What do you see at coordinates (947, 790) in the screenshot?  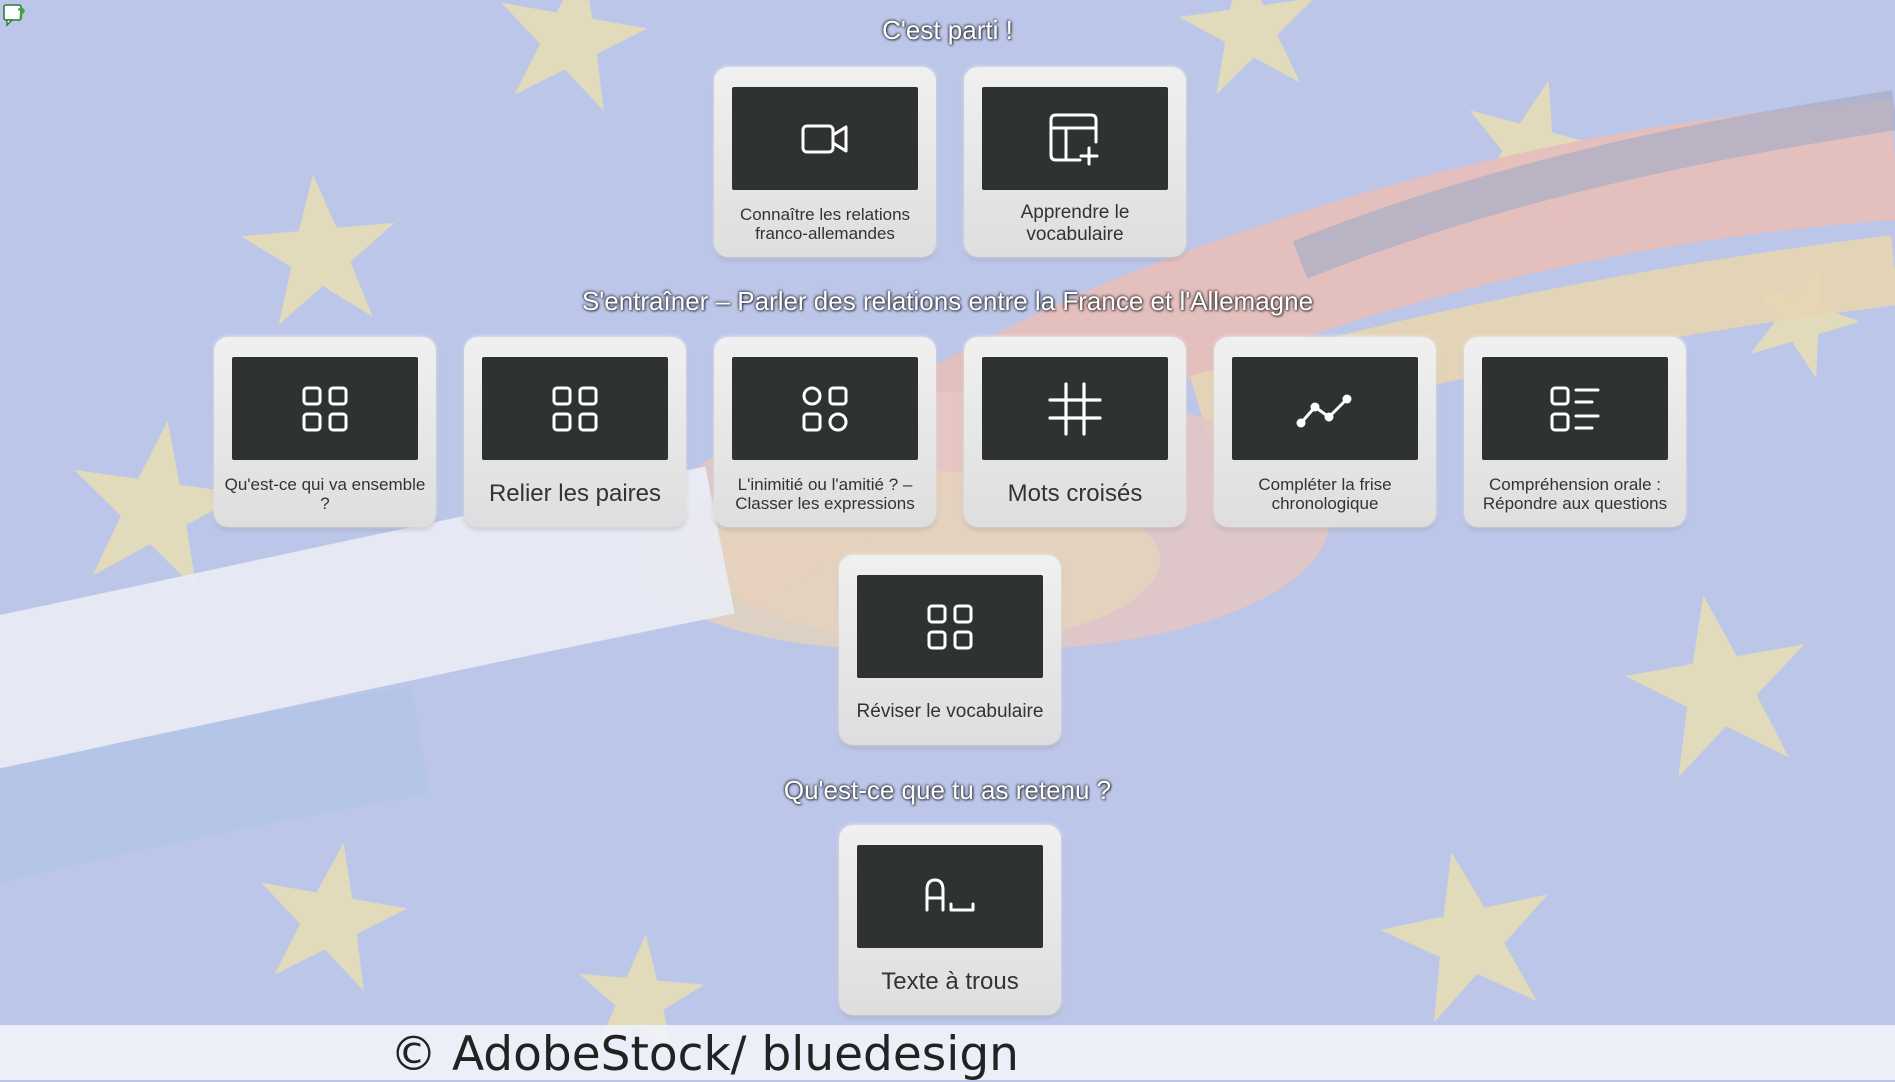 I see `section-heading-review: Qu'est-ce que tu as retenu ?` at bounding box center [947, 790].